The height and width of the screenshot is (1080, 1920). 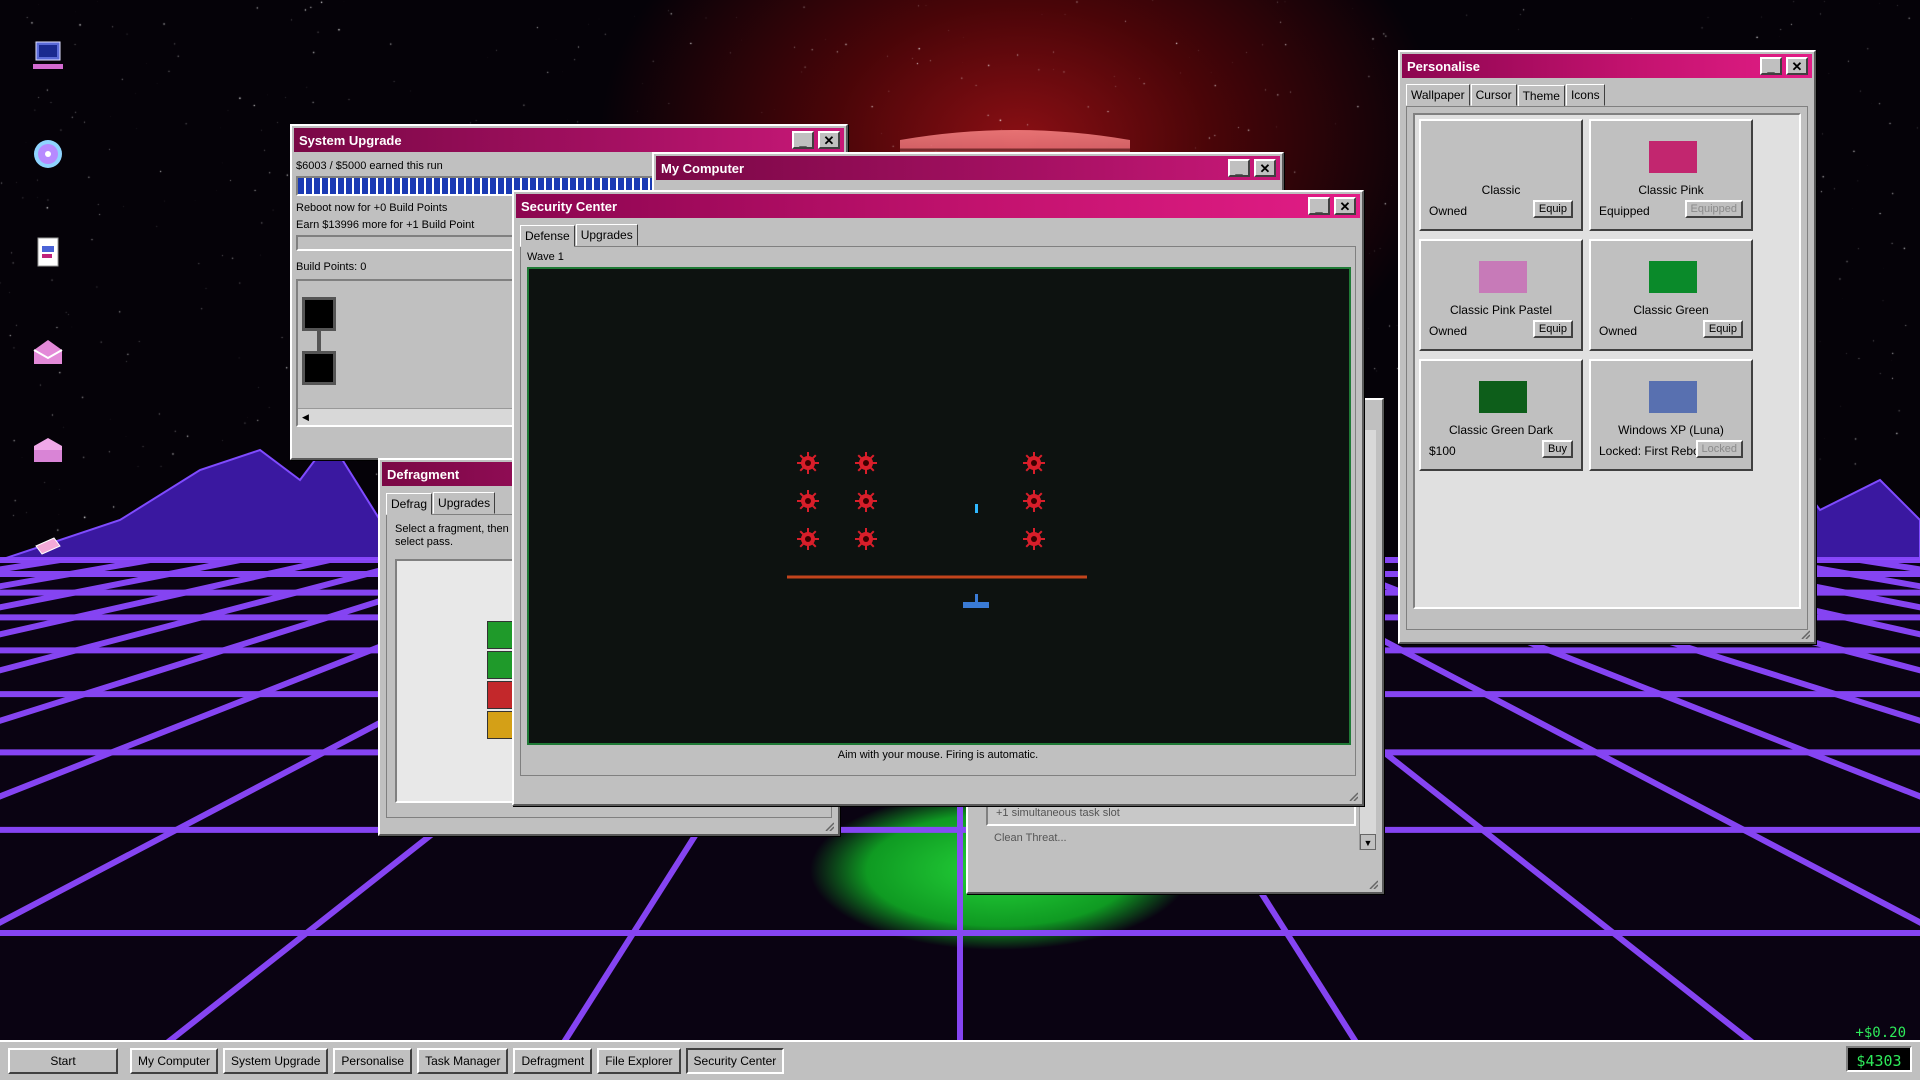 I want to click on theme-card: Classic Pink Pastel Owned Equip, so click(x=1501, y=295).